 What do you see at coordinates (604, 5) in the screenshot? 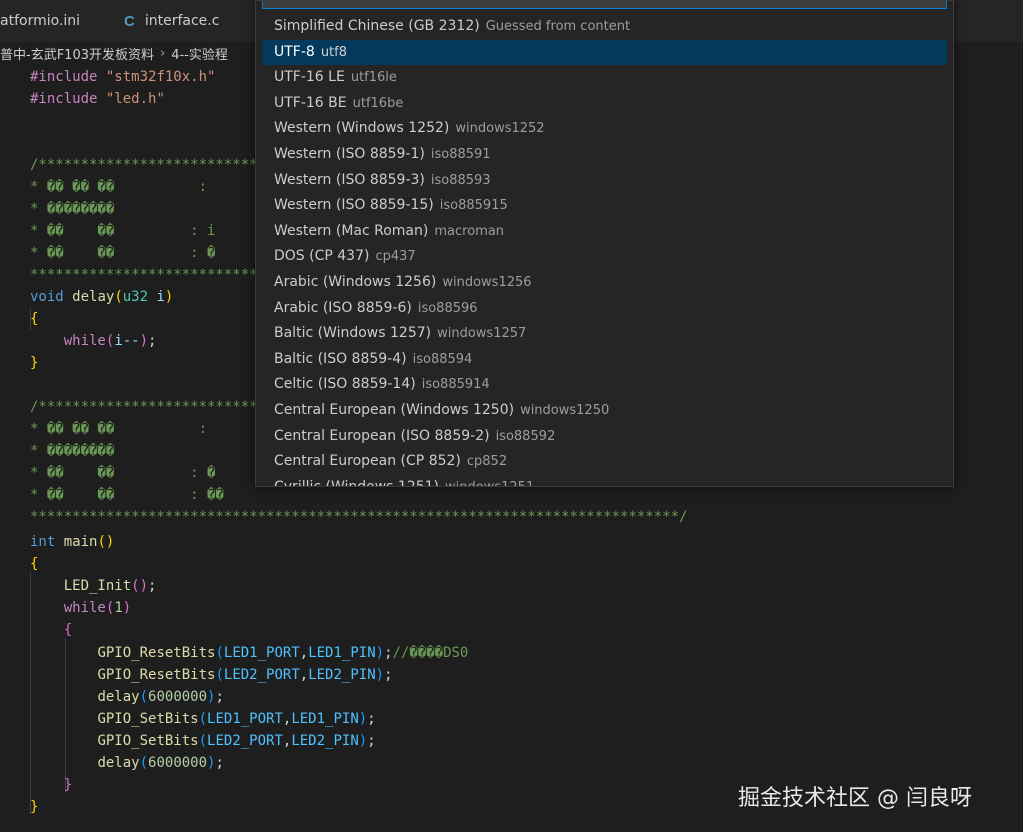
I see `encoding-filter-input` at bounding box center [604, 5].